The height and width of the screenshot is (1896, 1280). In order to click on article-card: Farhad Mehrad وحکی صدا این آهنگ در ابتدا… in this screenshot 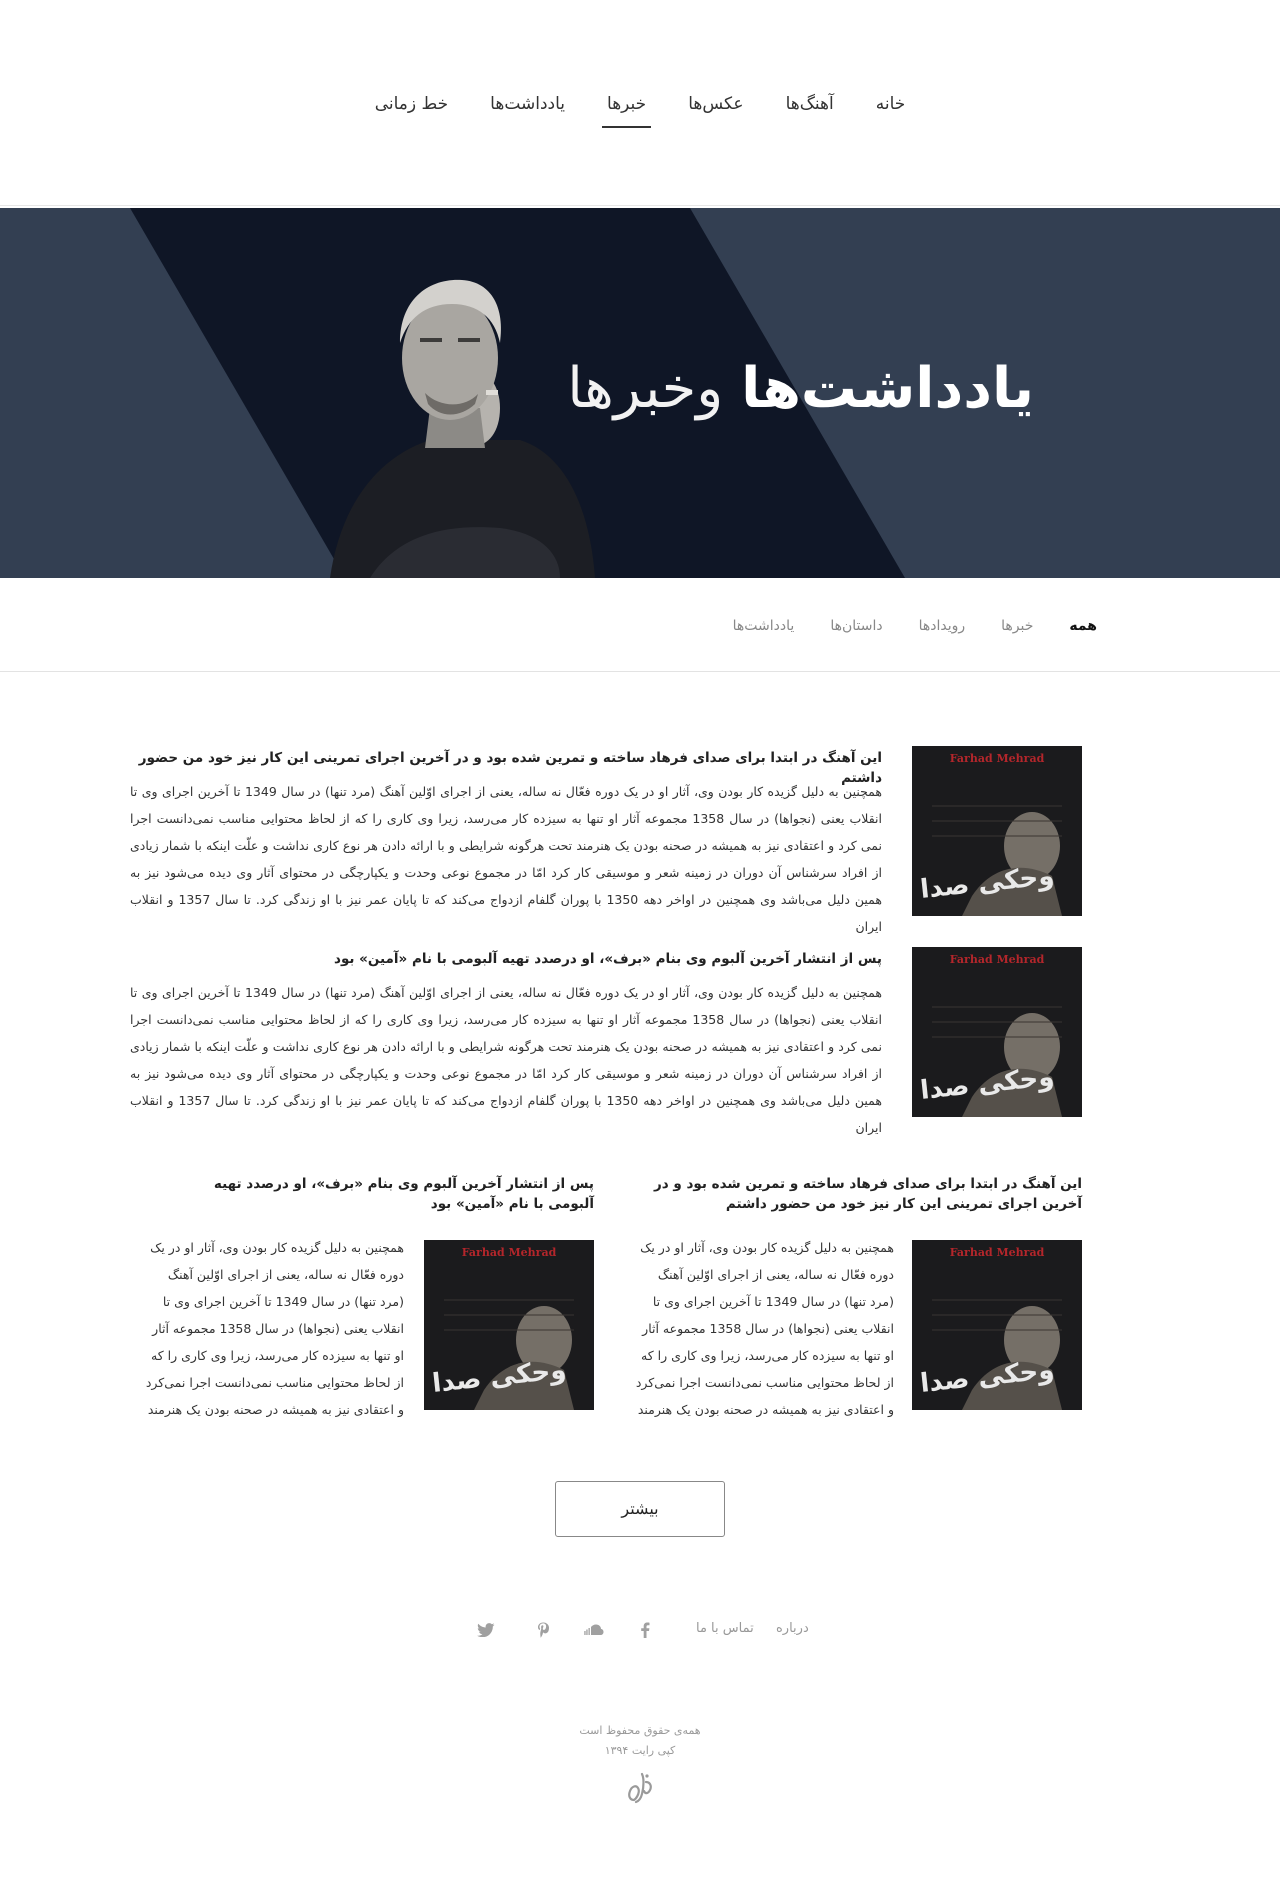, I will do `click(606, 840)`.